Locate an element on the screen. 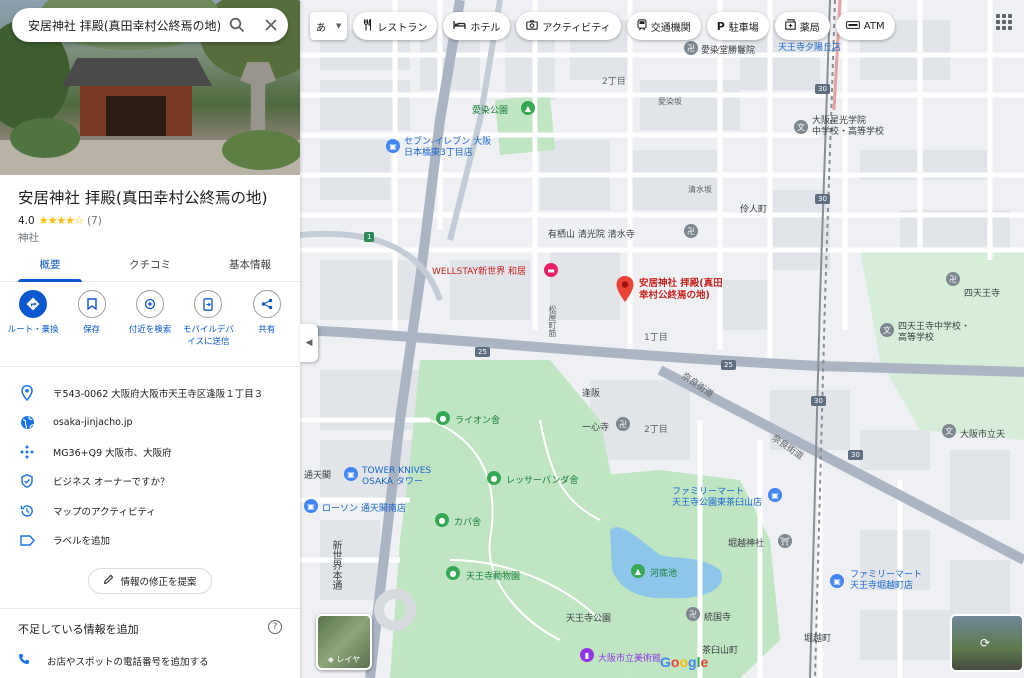 The image size is (1024, 678). label-seven-eleven: セブン-イレブン 大阪 日本橋東3丁目店 is located at coordinates (447, 148).